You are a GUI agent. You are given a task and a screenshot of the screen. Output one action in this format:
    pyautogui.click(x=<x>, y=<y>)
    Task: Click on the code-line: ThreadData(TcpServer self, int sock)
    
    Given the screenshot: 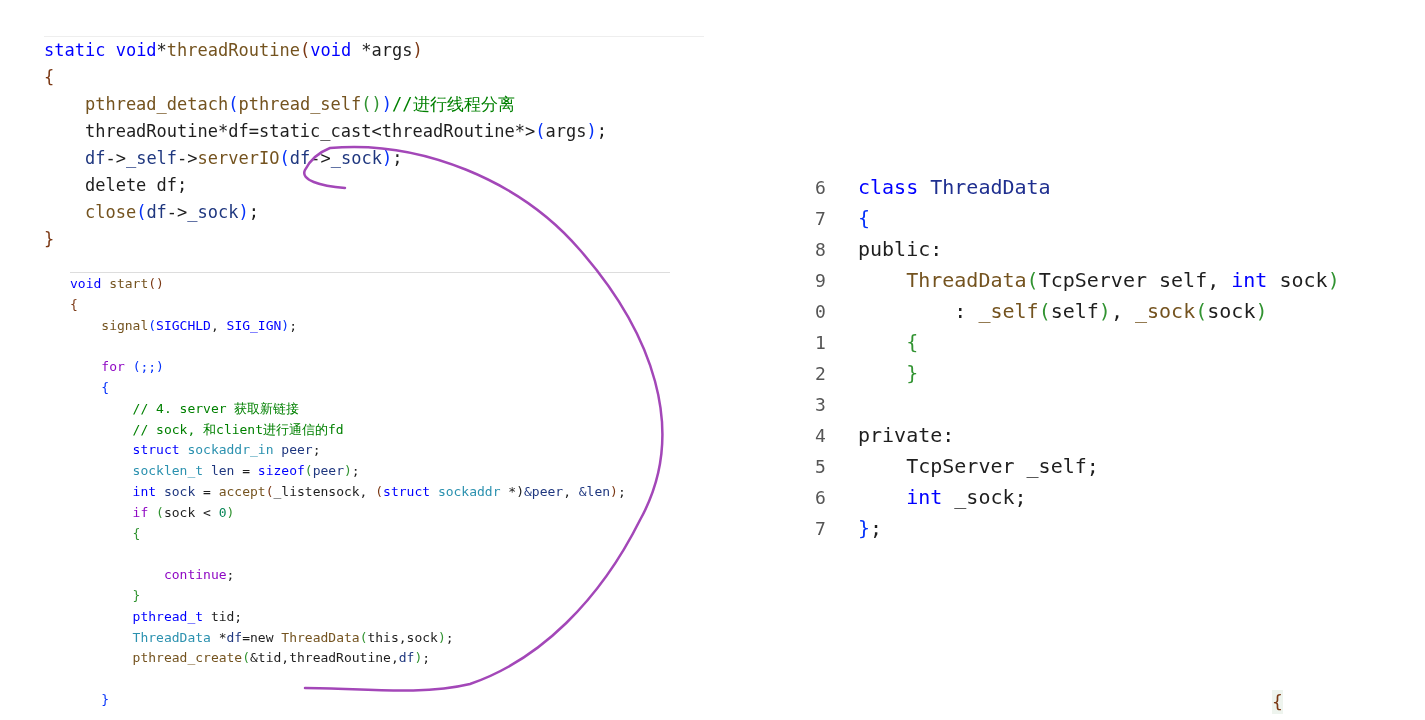 What is the action you would take?
    pyautogui.click(x=1122, y=280)
    